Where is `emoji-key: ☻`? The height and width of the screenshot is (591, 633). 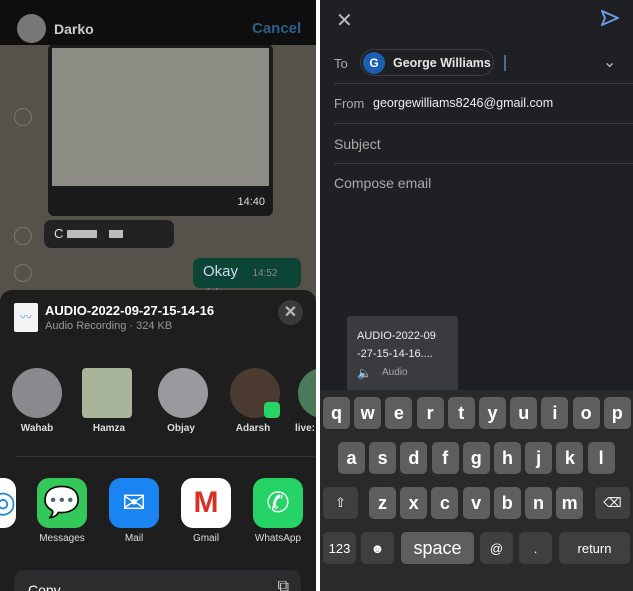 emoji-key: ☻ is located at coordinates (377, 548).